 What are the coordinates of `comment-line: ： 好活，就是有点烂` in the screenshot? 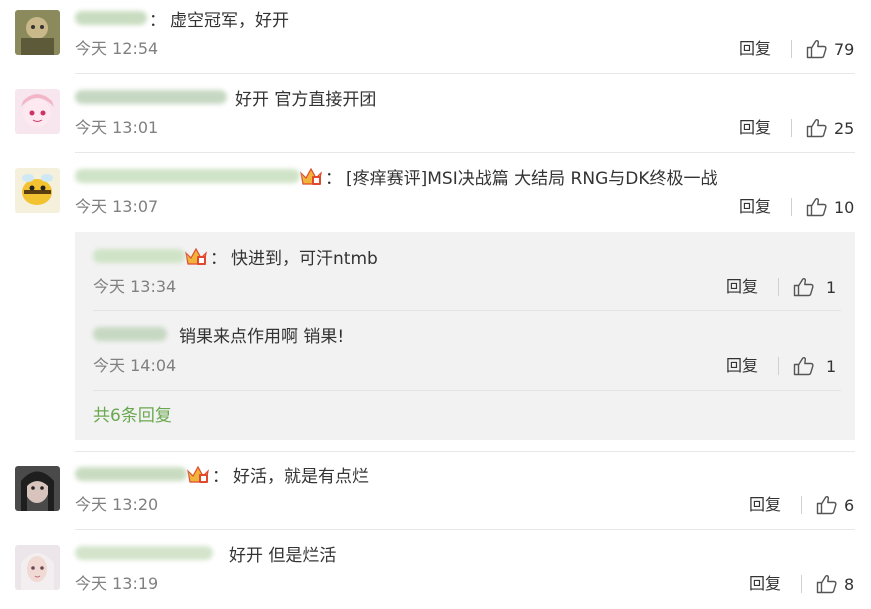 It's located at (222, 474).